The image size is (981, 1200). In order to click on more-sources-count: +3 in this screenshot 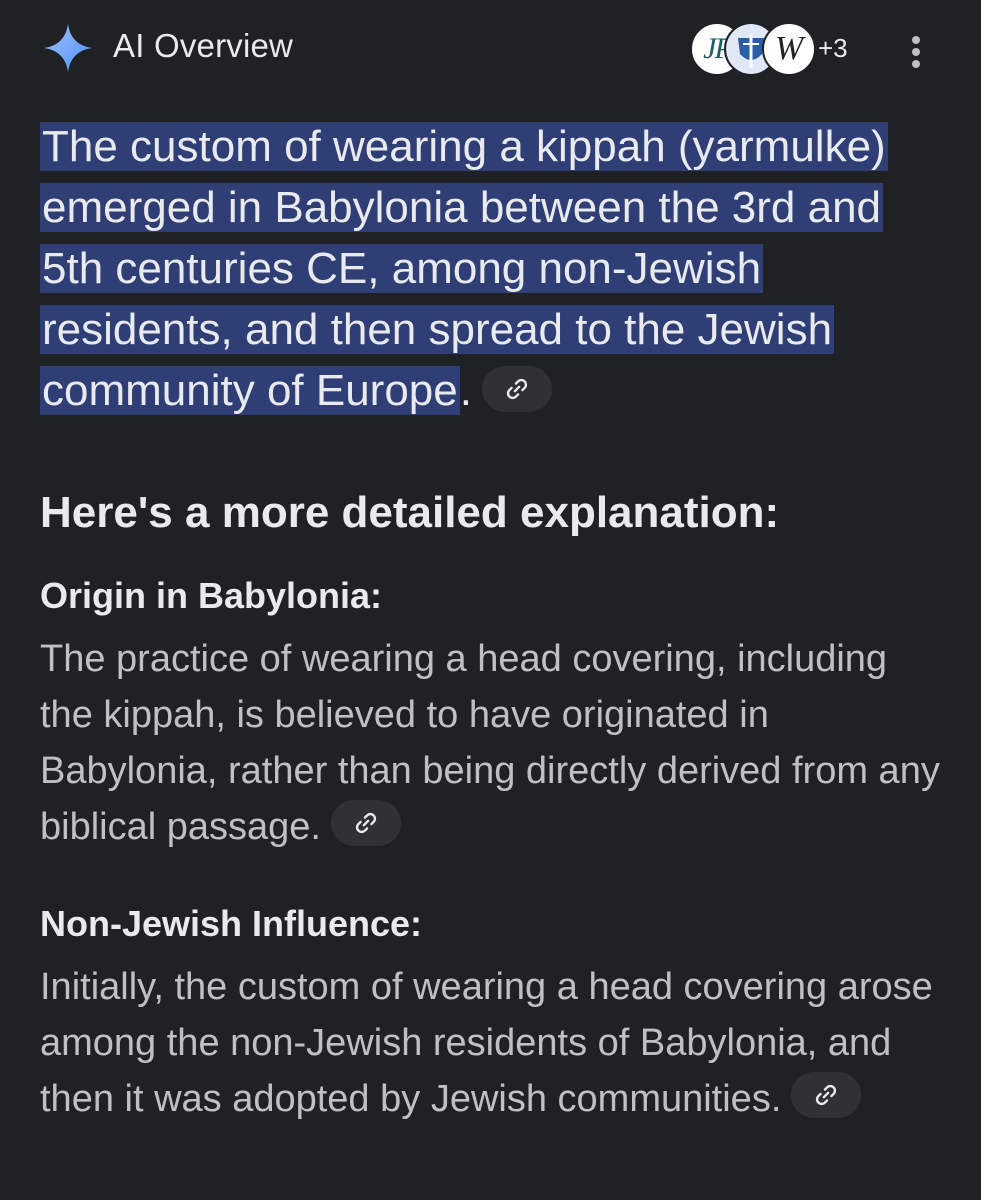, I will do `click(833, 48)`.